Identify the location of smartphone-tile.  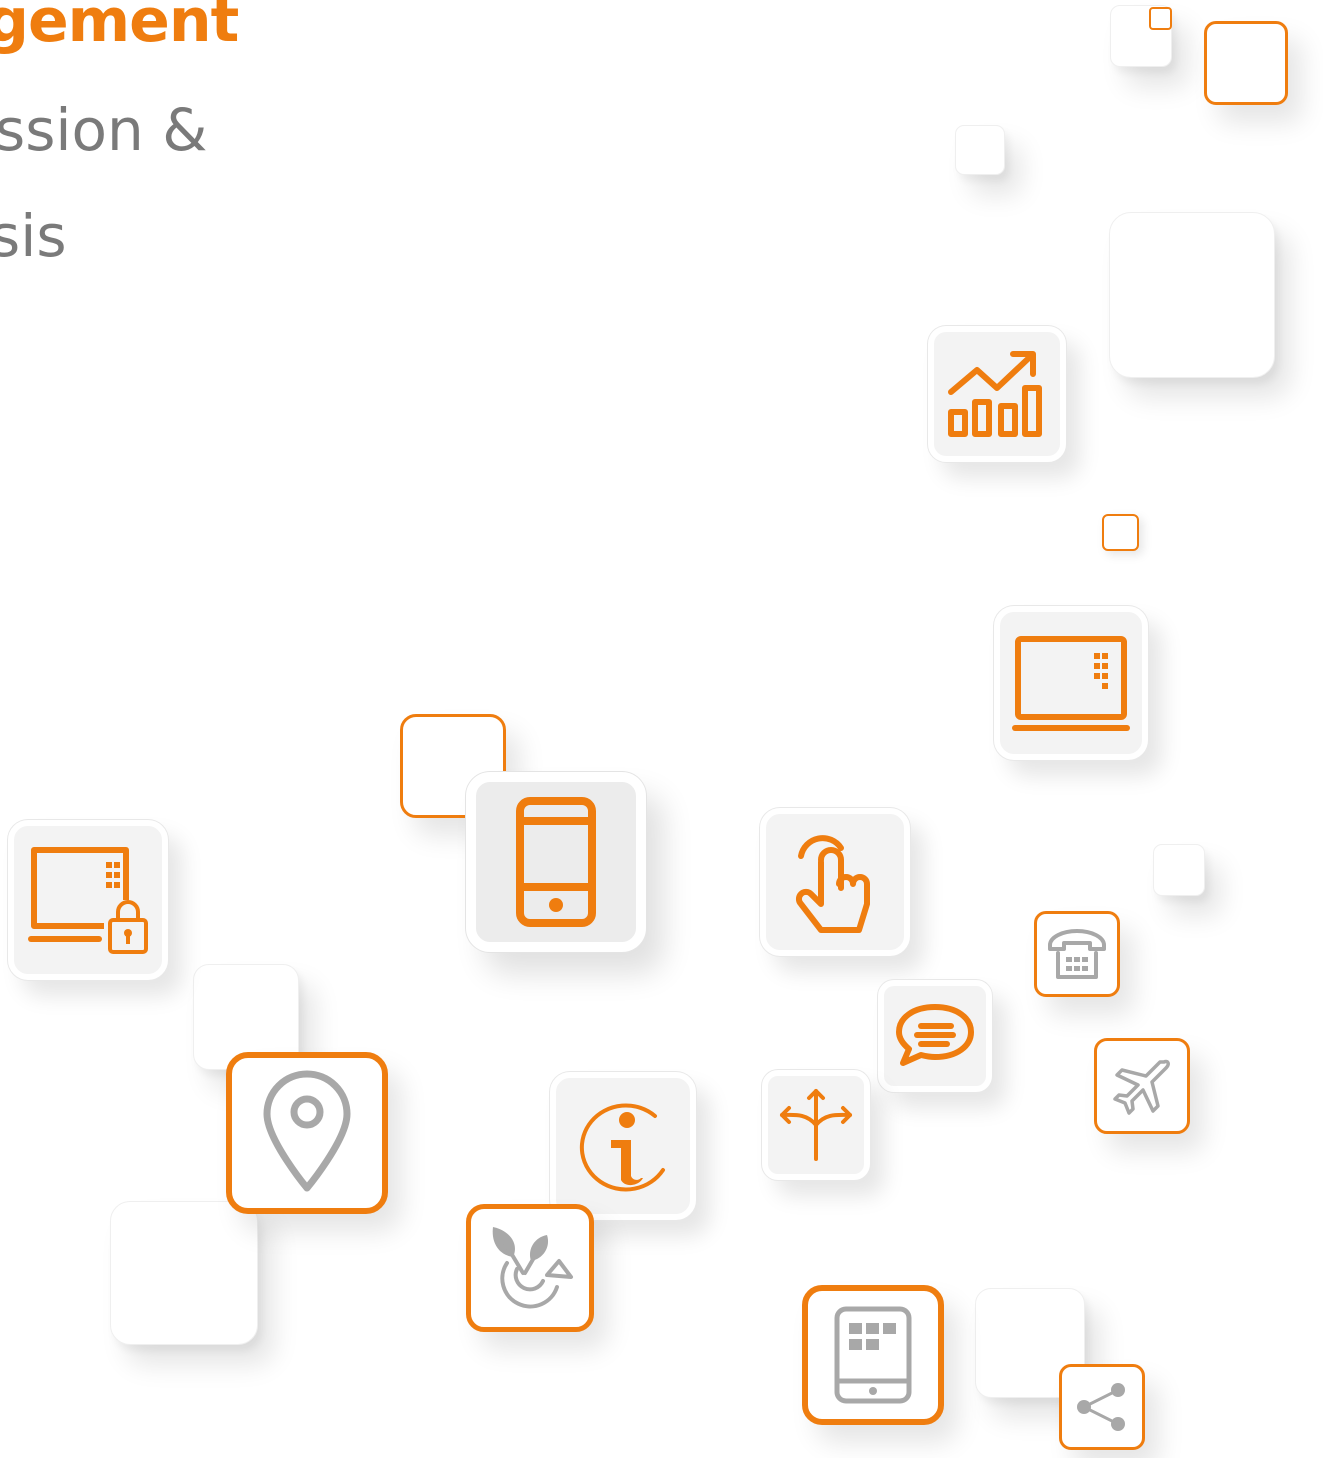
(556, 862).